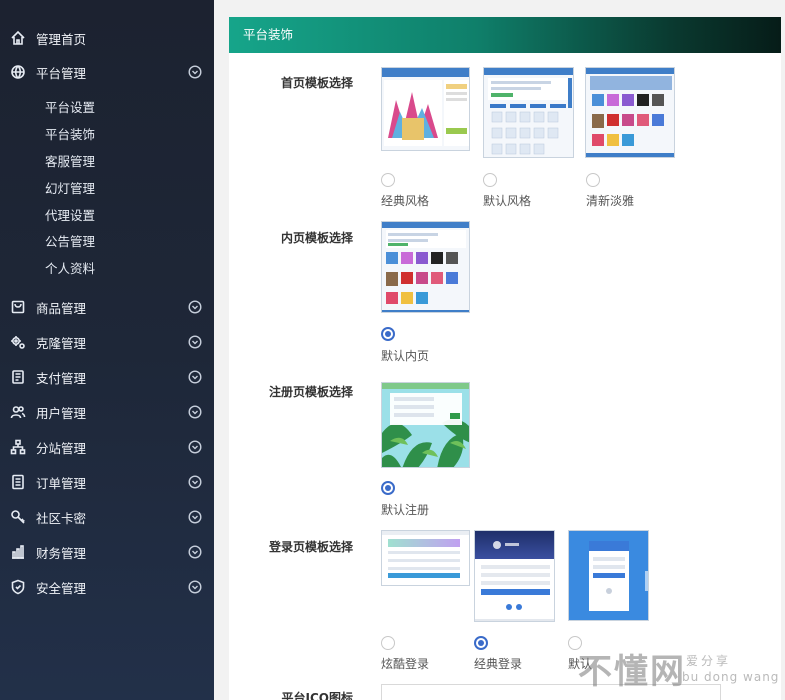 This screenshot has width=785, height=700. What do you see at coordinates (405, 510) in the screenshot?
I see `option-label: 默认注册` at bounding box center [405, 510].